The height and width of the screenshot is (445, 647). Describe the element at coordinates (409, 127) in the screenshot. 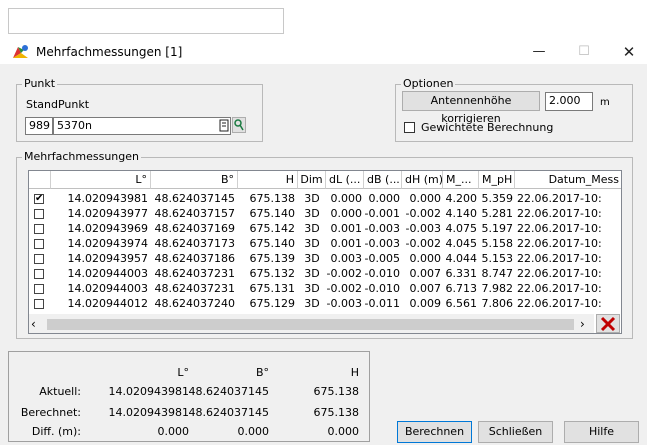

I see `gewichtete-checkbox` at that location.